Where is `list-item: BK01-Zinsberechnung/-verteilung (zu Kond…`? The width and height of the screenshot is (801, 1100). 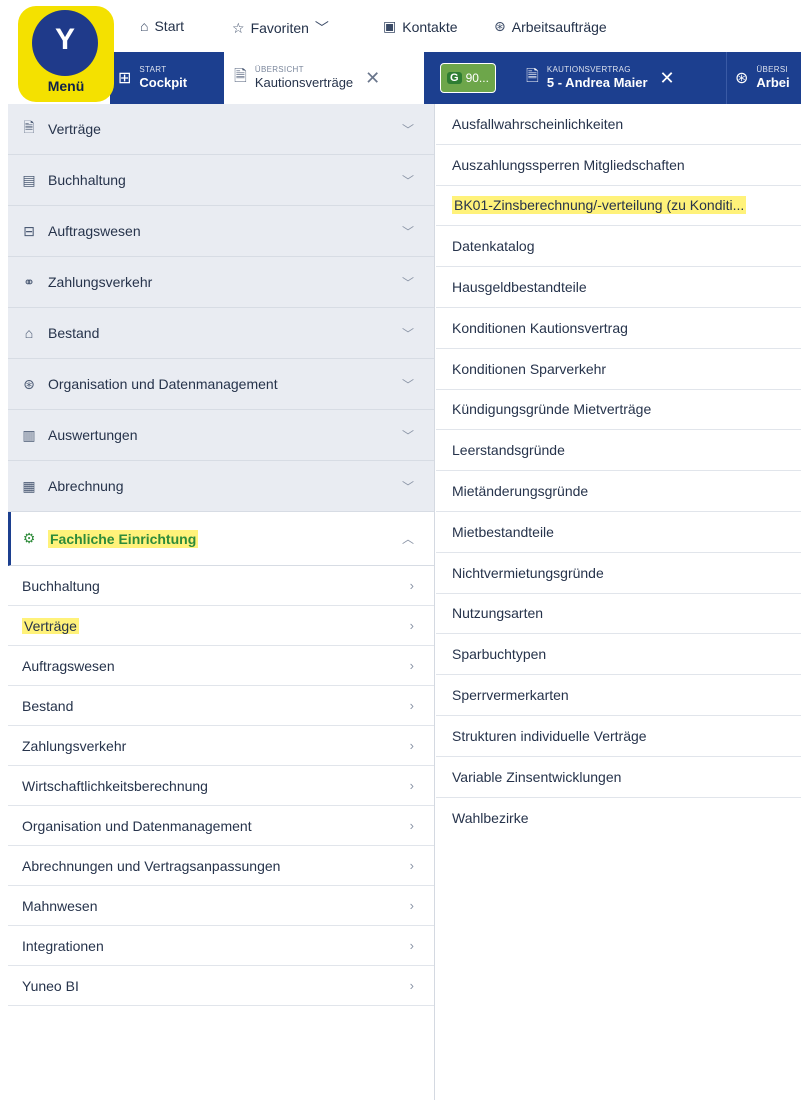
list-item: BK01-Zinsberechnung/-verteilung (zu Kond… is located at coordinates (618, 206).